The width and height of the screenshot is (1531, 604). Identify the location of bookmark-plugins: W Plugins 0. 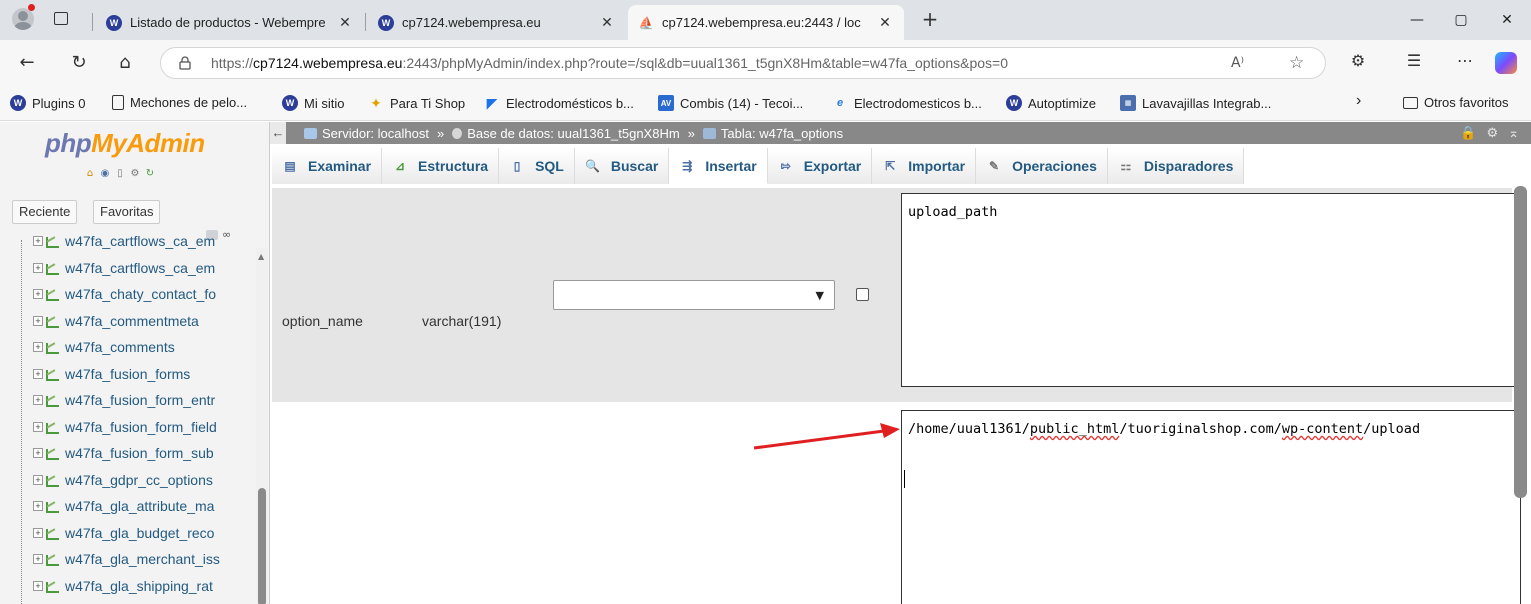
(47, 103).